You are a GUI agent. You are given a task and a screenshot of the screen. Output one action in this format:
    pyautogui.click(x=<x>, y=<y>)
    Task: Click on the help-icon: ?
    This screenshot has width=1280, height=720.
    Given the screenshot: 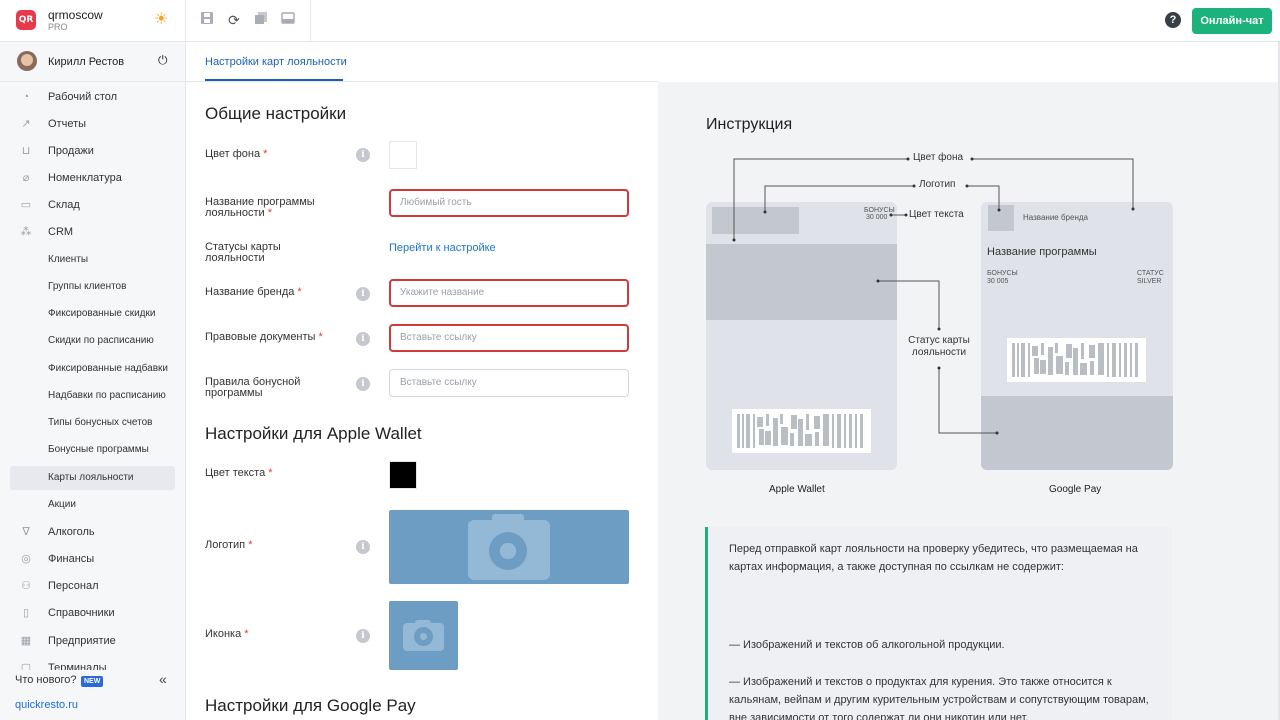 What is the action you would take?
    pyautogui.click(x=1173, y=20)
    